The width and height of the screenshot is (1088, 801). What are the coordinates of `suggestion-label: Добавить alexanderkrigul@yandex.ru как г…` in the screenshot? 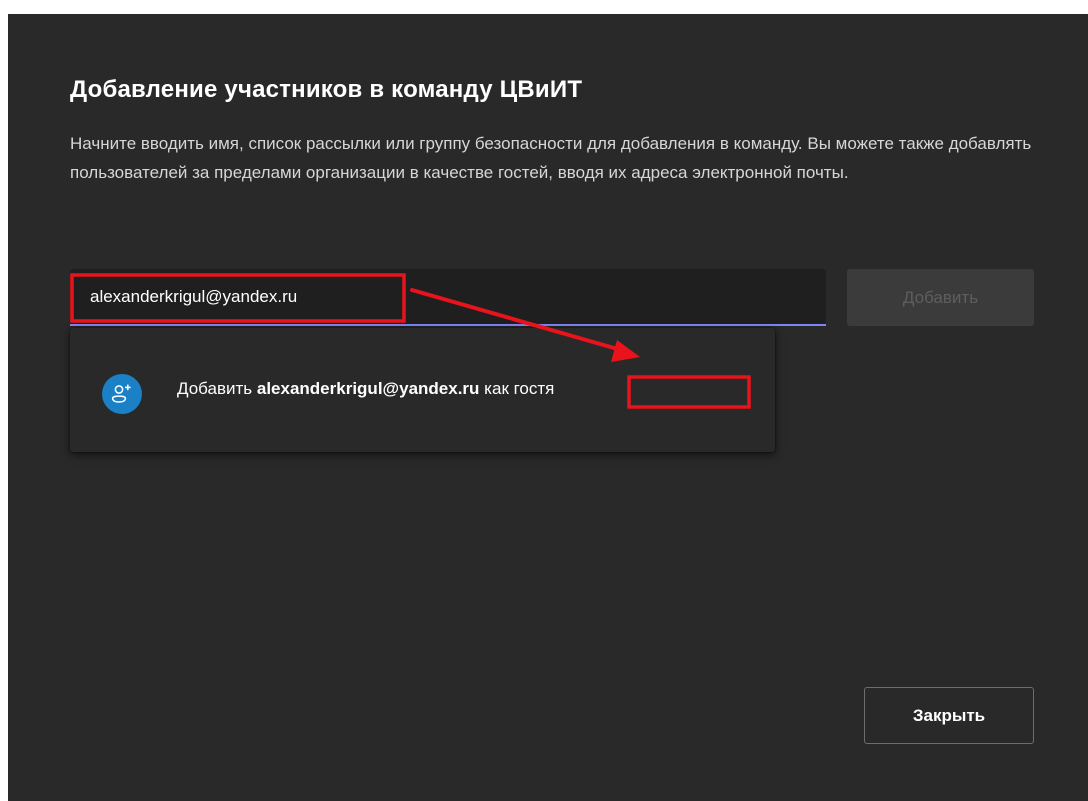 It's located at (365, 389).